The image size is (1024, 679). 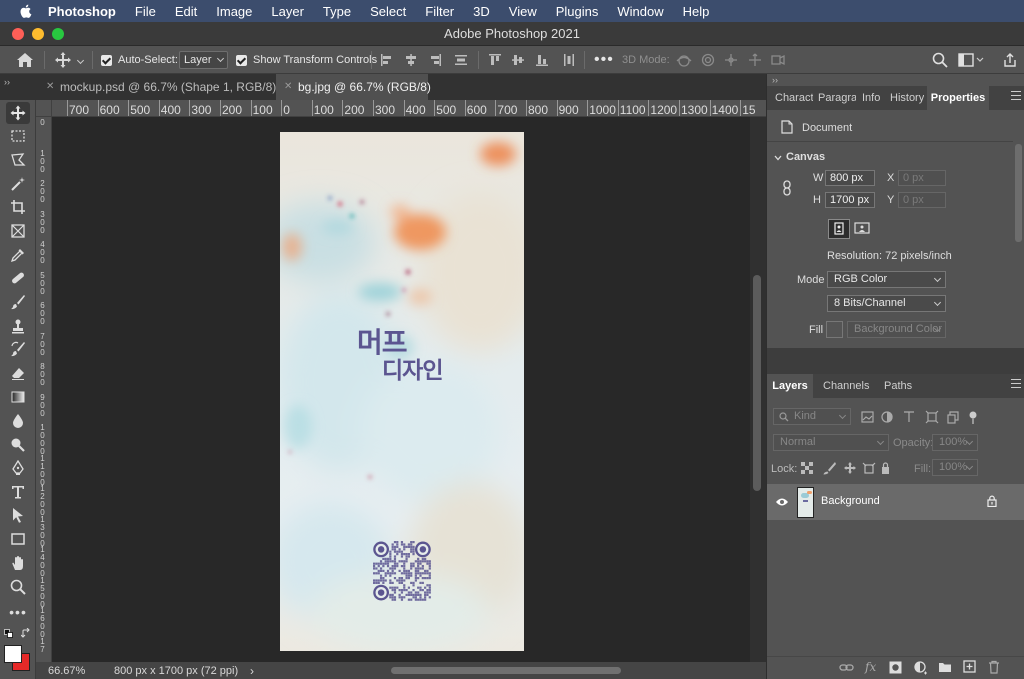 I want to click on toolbar-collapse-icon: ››, so click(x=7, y=82).